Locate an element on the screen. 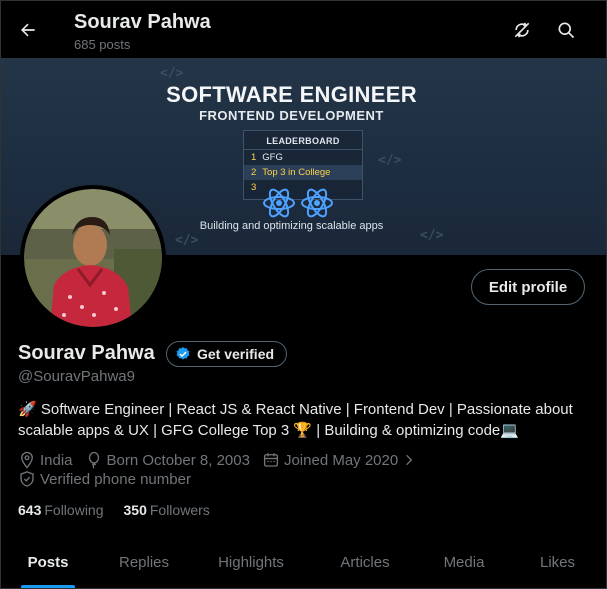  get-verified-button: Get verified is located at coordinates (227, 354).